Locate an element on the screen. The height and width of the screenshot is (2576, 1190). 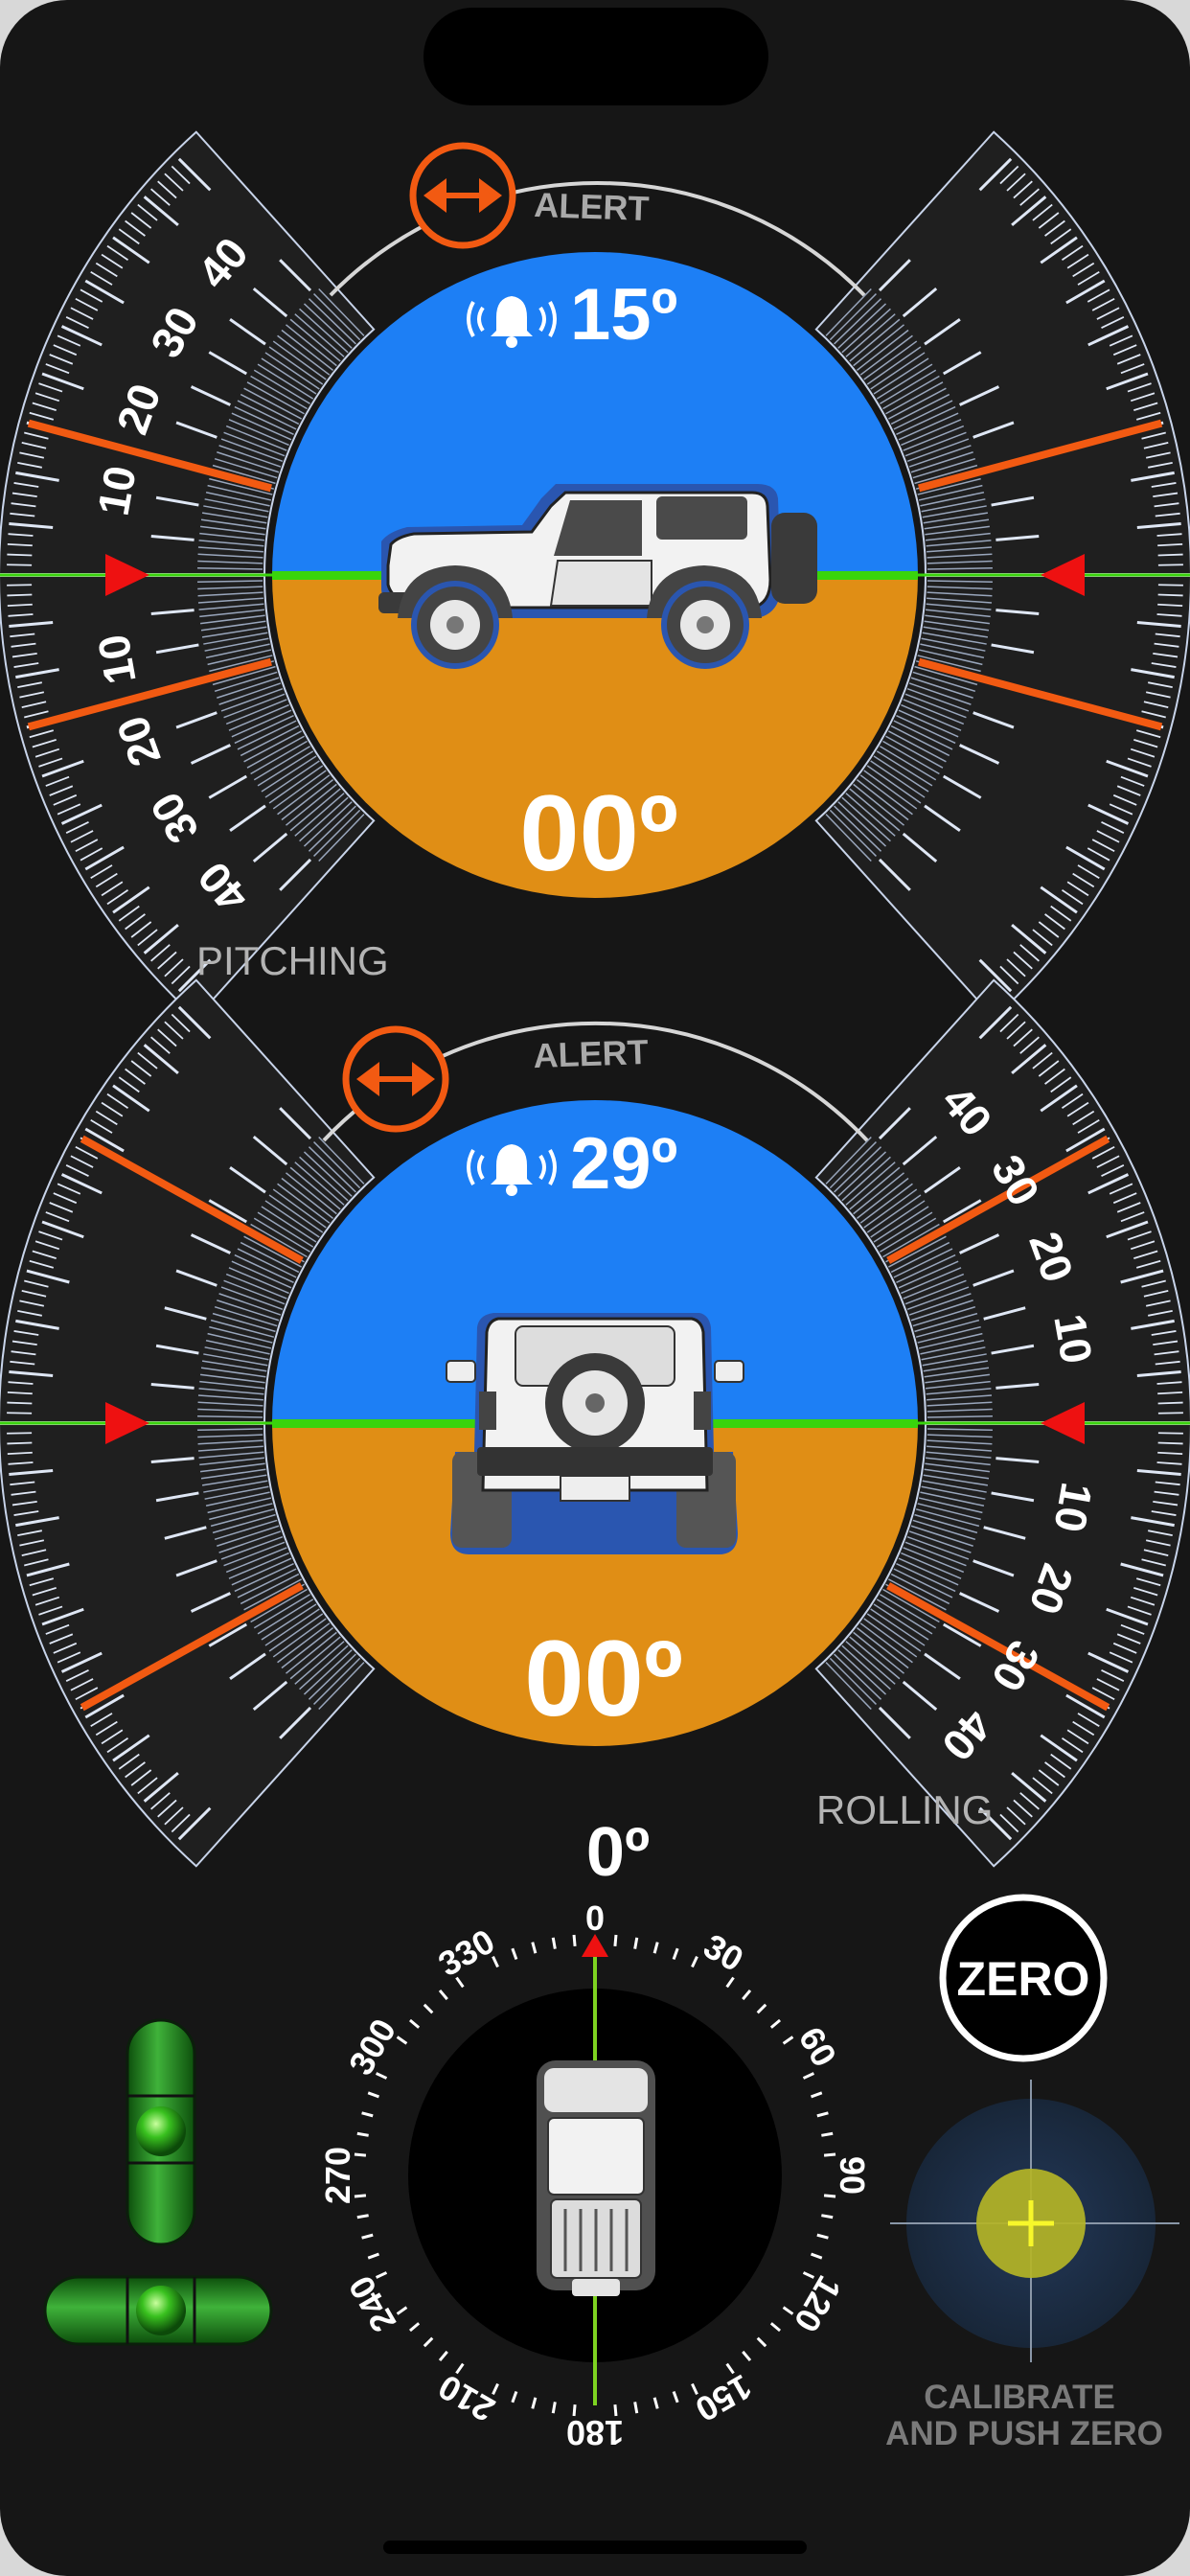
roll-mode-label: ROLLING is located at coordinates (905, 1809).